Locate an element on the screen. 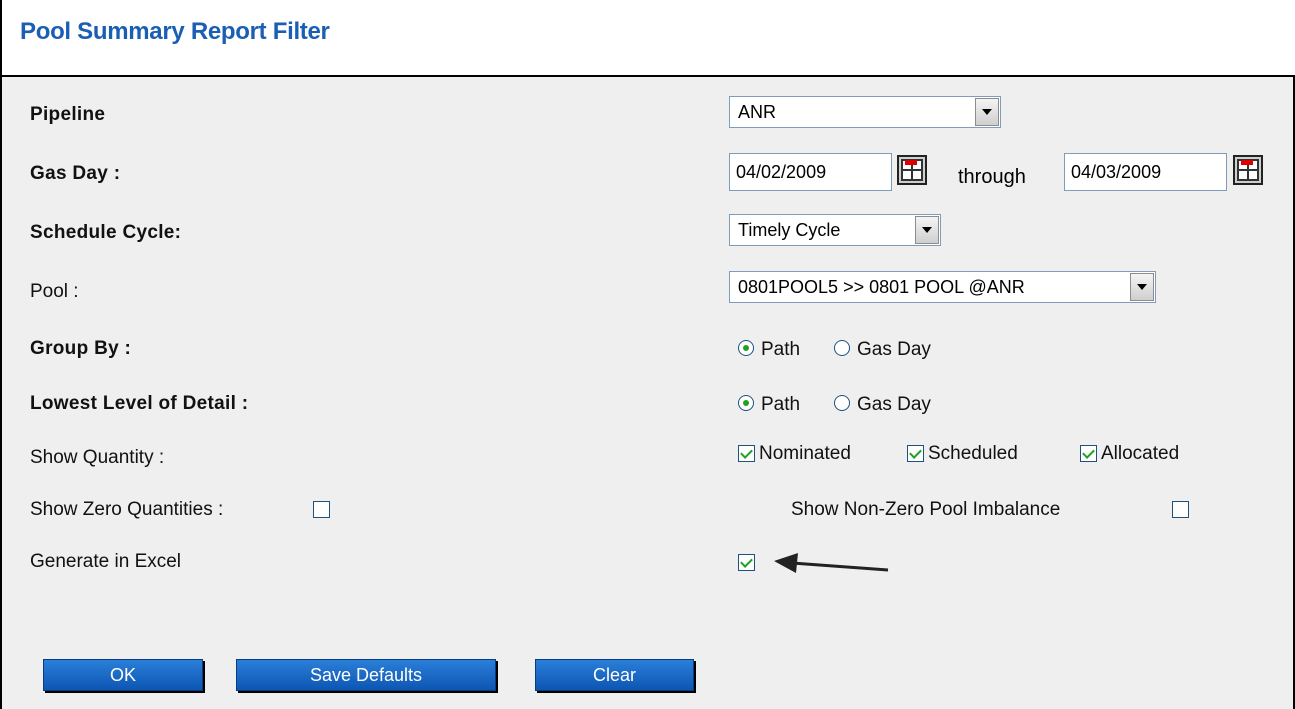 The height and width of the screenshot is (709, 1295). pool-label: Pool : is located at coordinates (54, 291).